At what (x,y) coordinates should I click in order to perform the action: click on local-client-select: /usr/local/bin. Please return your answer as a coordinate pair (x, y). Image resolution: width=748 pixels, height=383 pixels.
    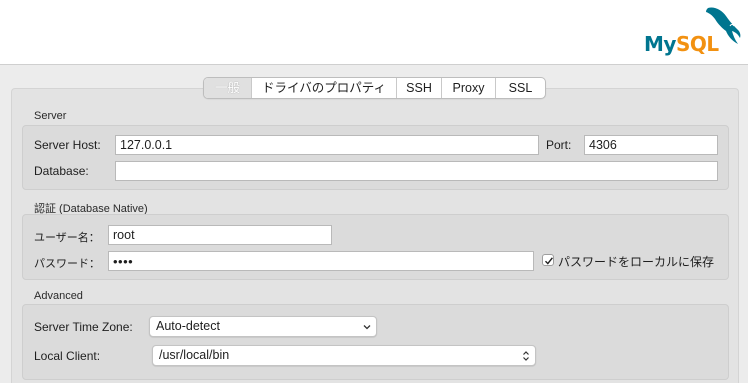
    Looking at the image, I should click on (344, 355).